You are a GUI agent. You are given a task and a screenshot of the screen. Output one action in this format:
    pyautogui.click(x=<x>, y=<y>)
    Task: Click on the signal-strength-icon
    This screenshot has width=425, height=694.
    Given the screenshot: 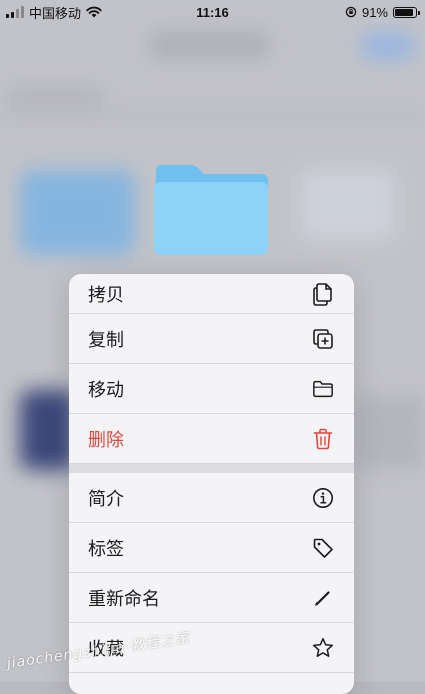 What is the action you would take?
    pyautogui.click(x=15, y=12)
    